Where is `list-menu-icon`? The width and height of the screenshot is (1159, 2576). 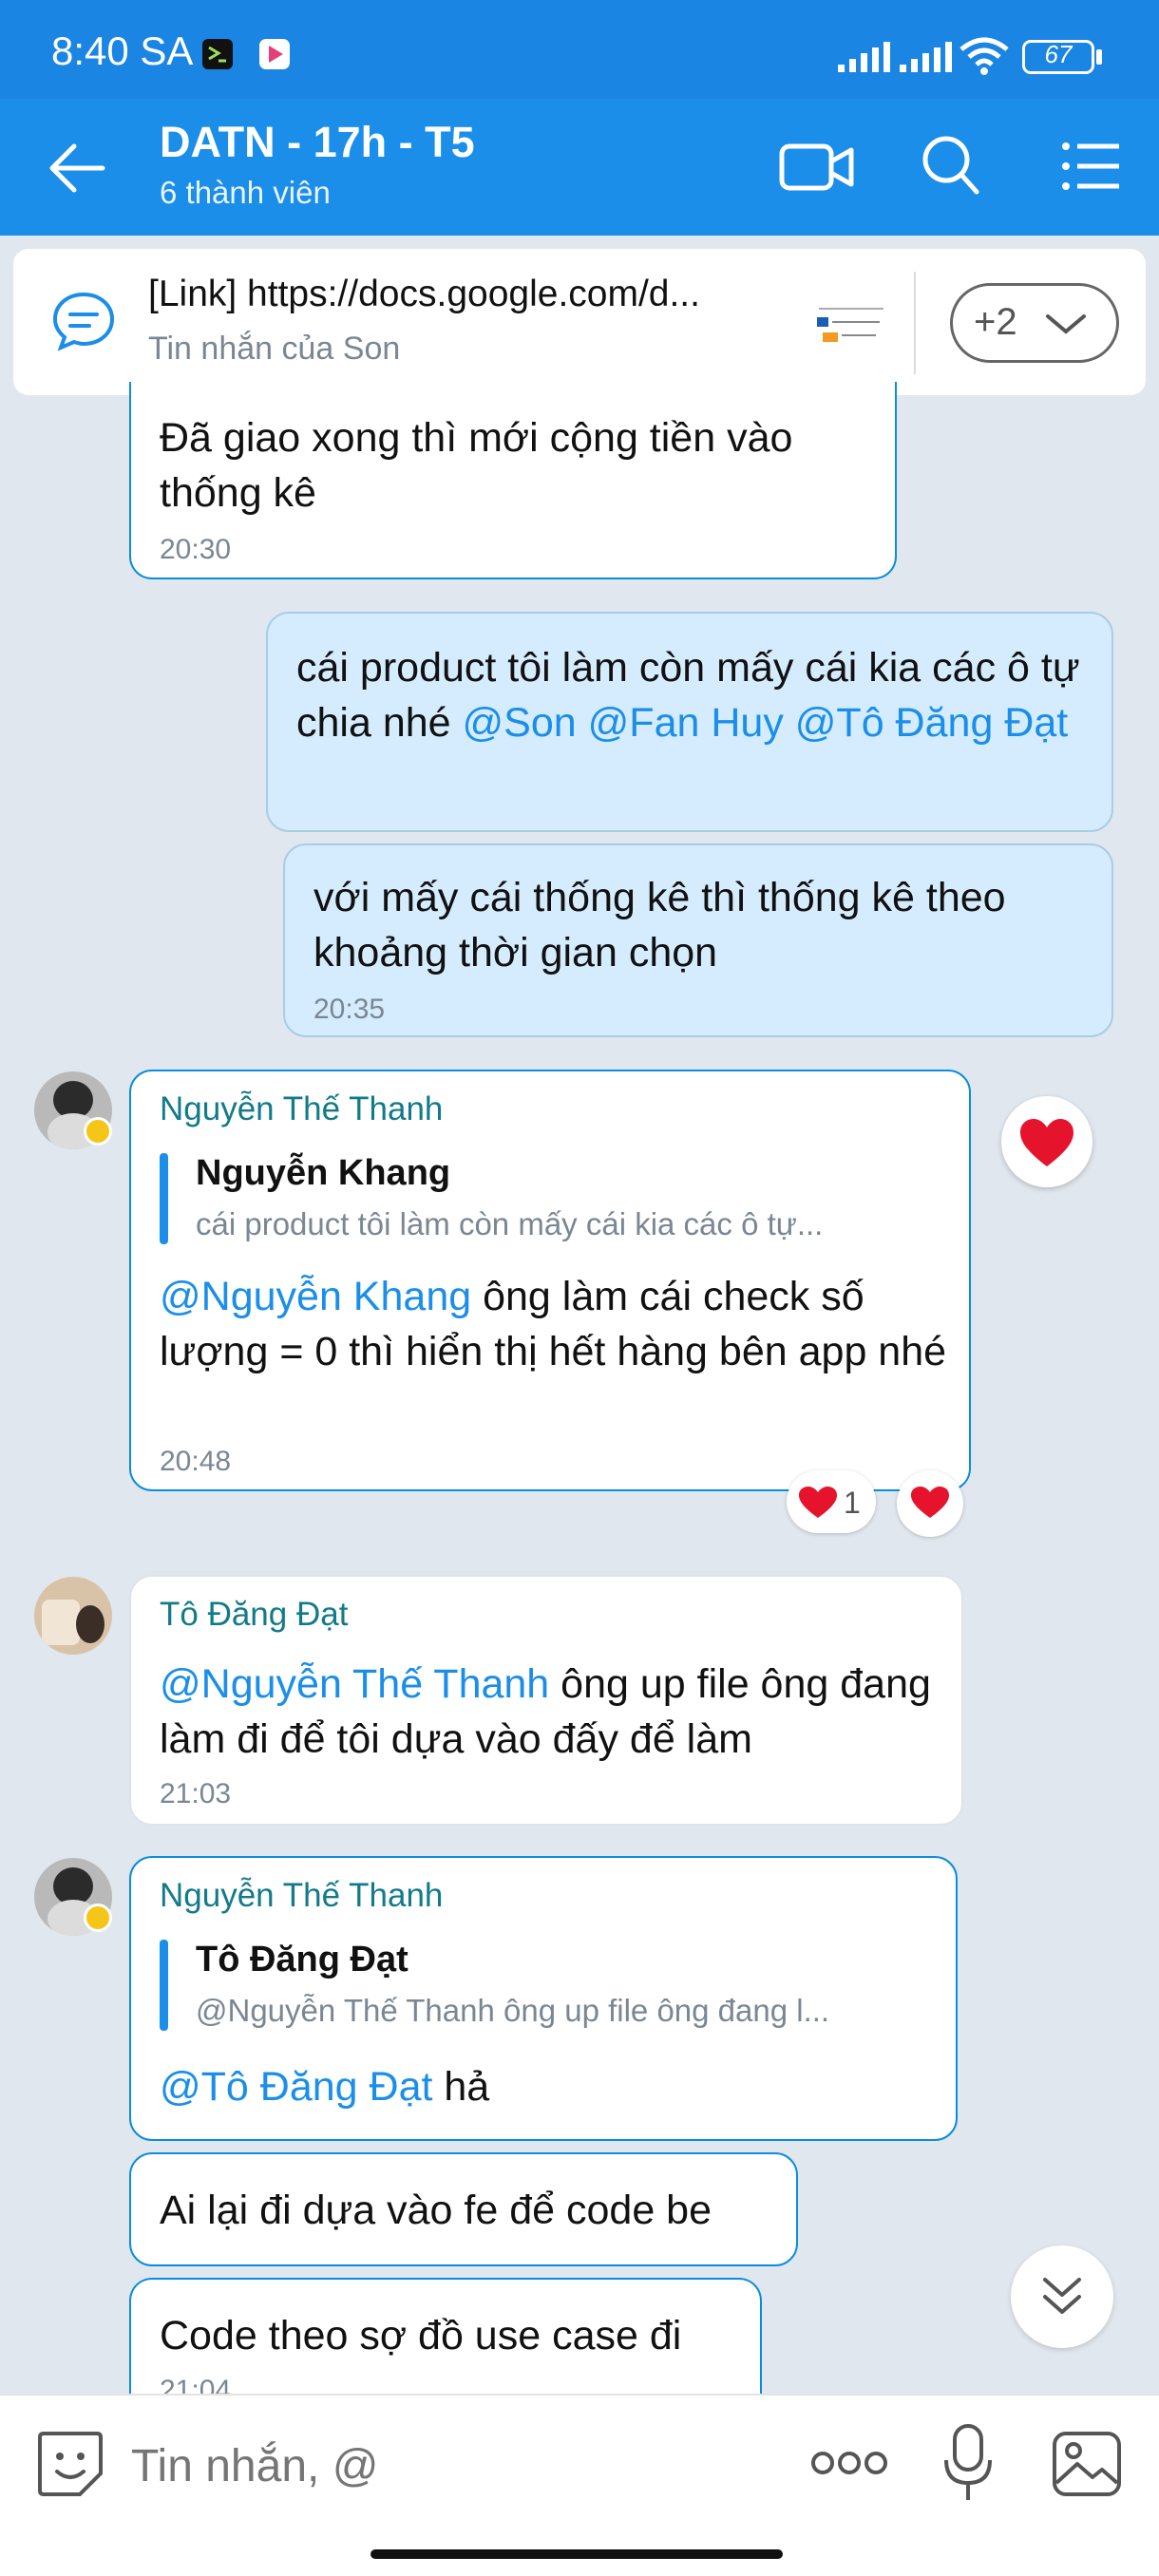 list-menu-icon is located at coordinates (1090, 166).